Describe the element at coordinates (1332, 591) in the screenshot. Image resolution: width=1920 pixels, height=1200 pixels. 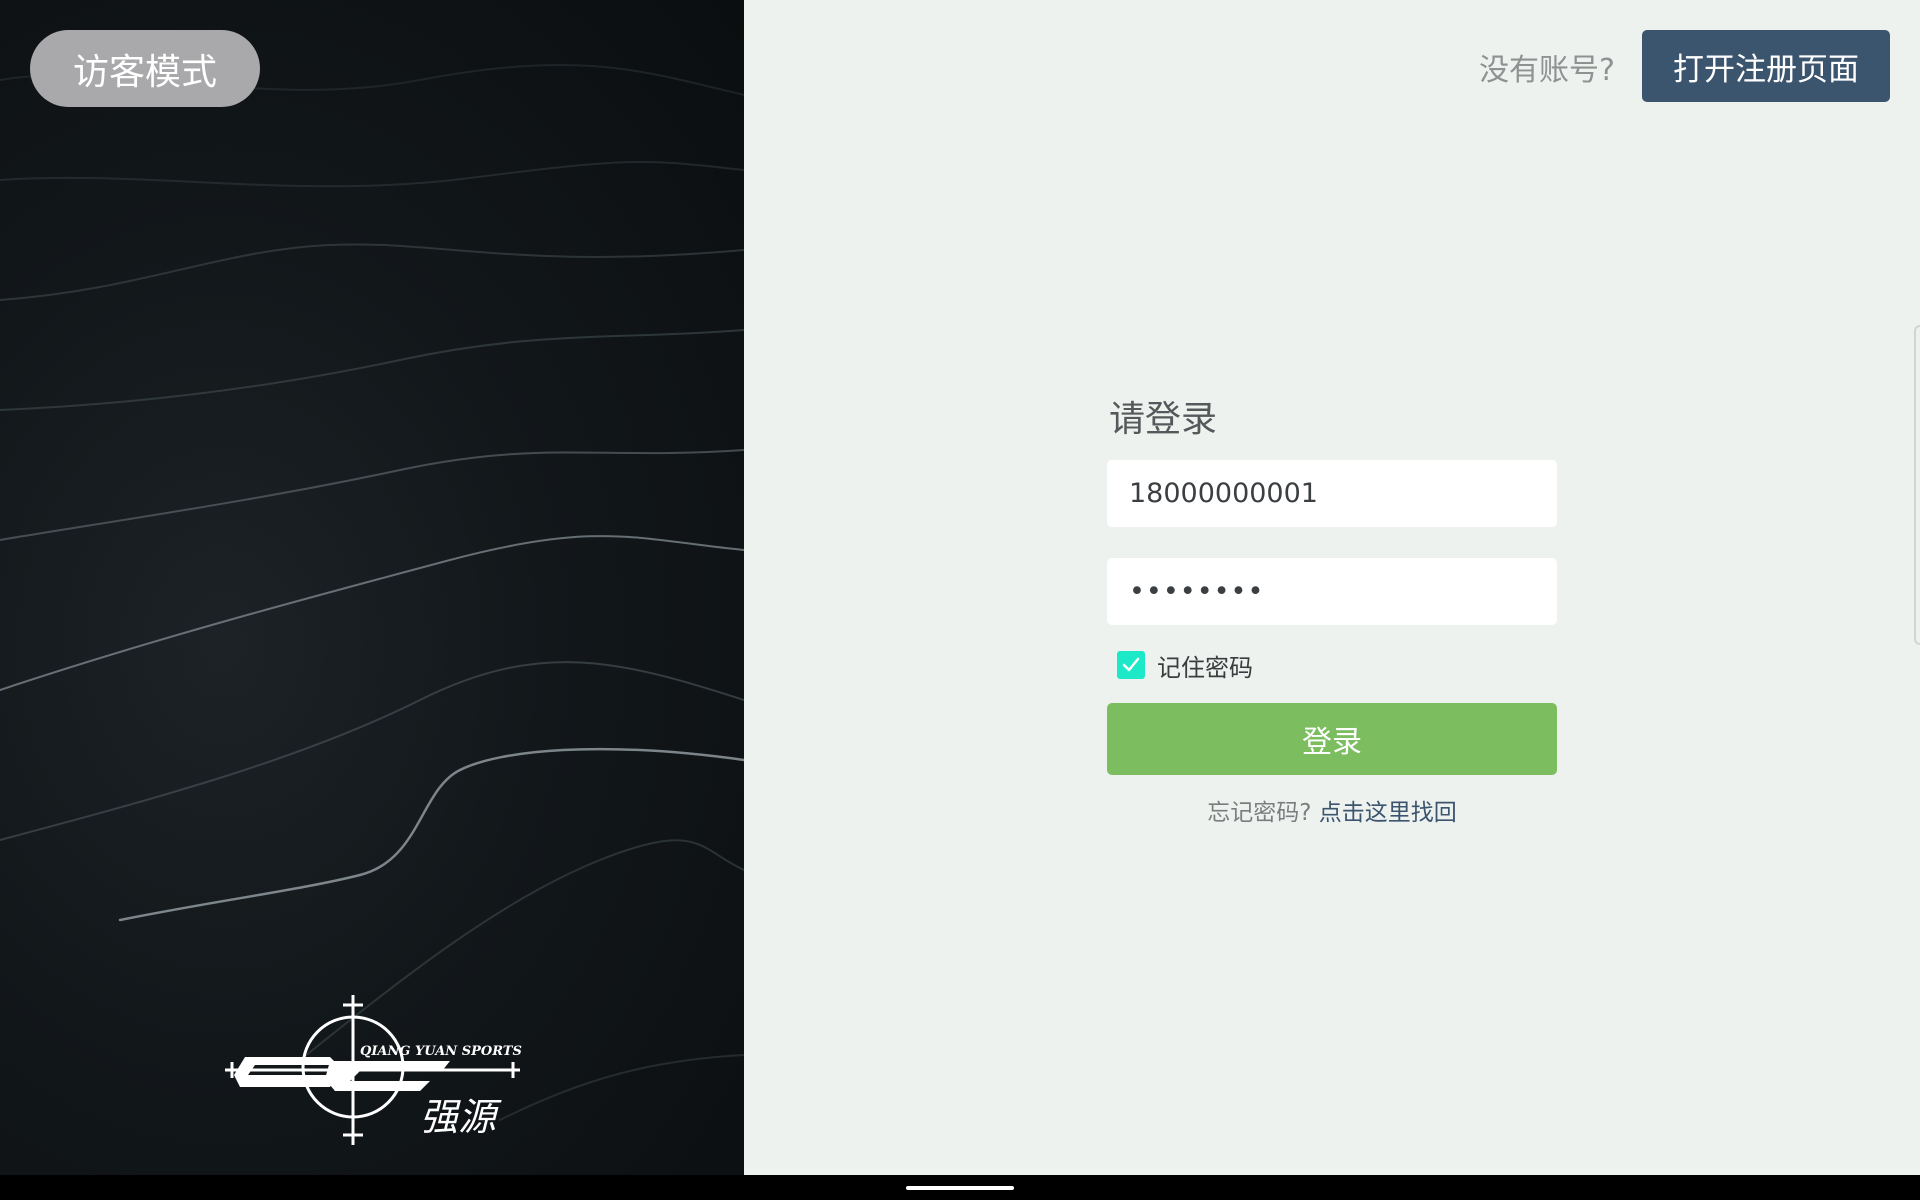
I see `password-input` at that location.